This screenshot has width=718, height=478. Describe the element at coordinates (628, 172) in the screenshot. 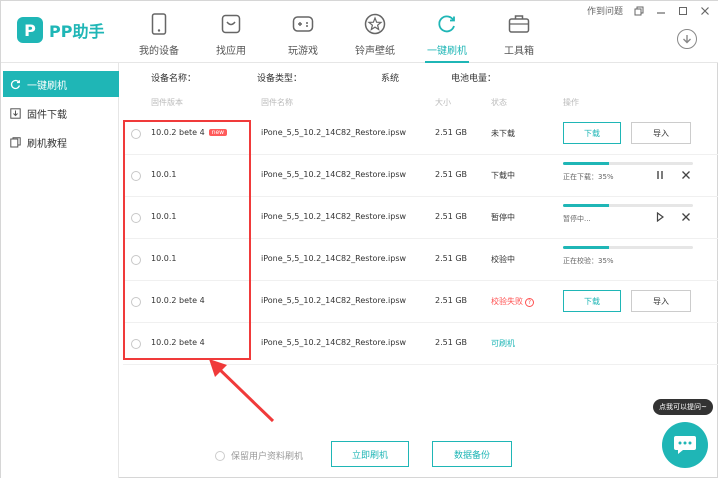

I see `download-progress: 正在下载：35%` at that location.